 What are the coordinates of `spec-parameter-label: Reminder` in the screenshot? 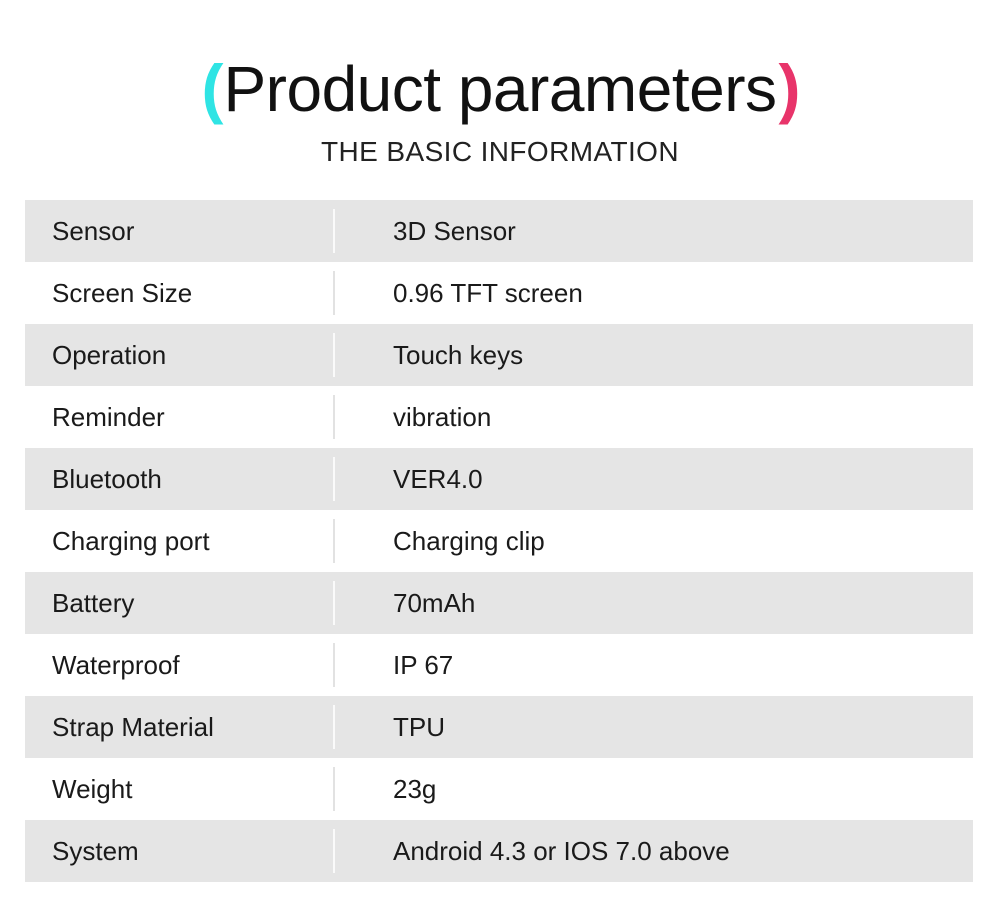 It's located at (108, 417).